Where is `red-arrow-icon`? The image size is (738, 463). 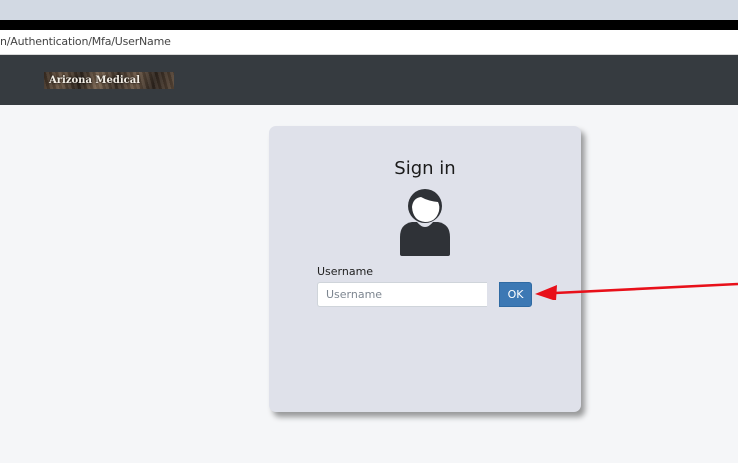 red-arrow-icon is located at coordinates (636, 291).